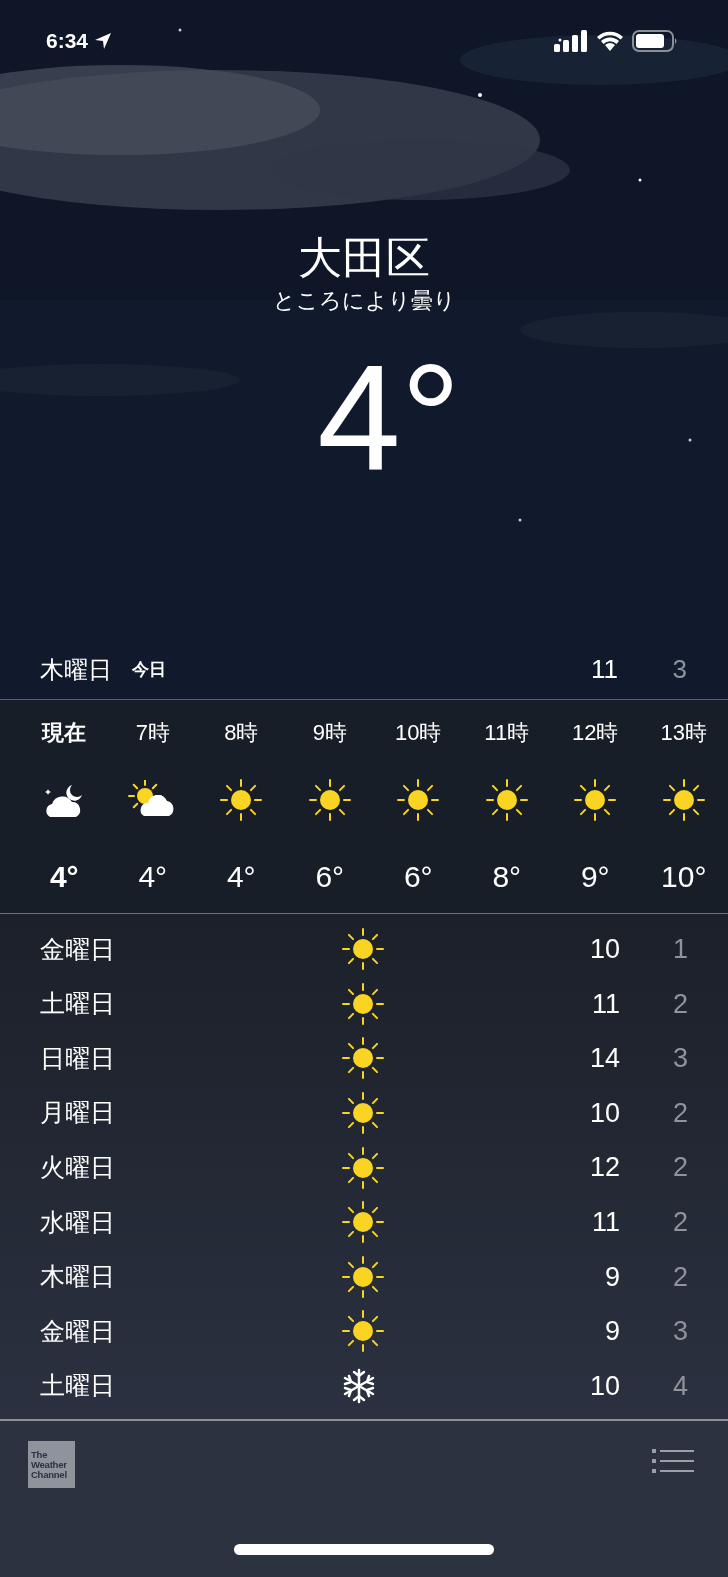  I want to click on hour-label: 7時, so click(152, 733).